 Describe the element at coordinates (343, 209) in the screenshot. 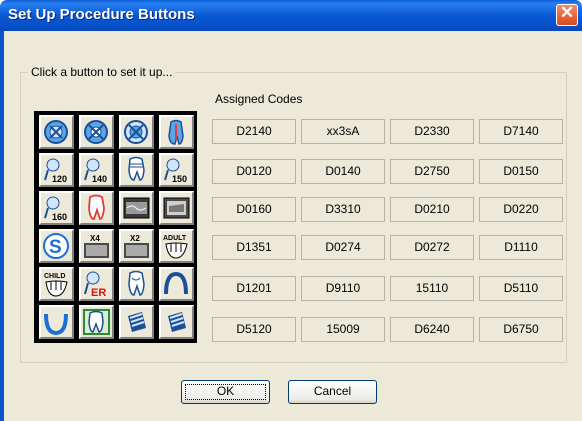

I see `code-box: D3310` at that location.